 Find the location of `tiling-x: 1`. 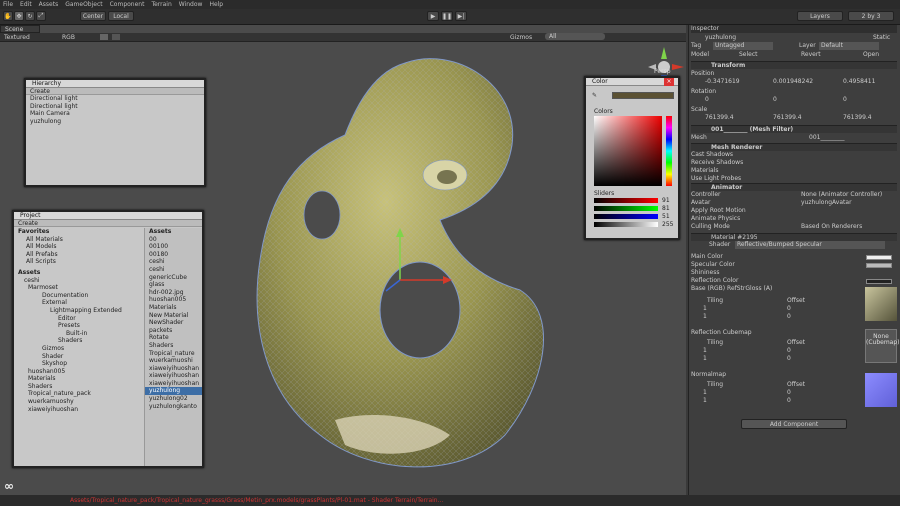

tiling-x: 1 is located at coordinates (705, 309).